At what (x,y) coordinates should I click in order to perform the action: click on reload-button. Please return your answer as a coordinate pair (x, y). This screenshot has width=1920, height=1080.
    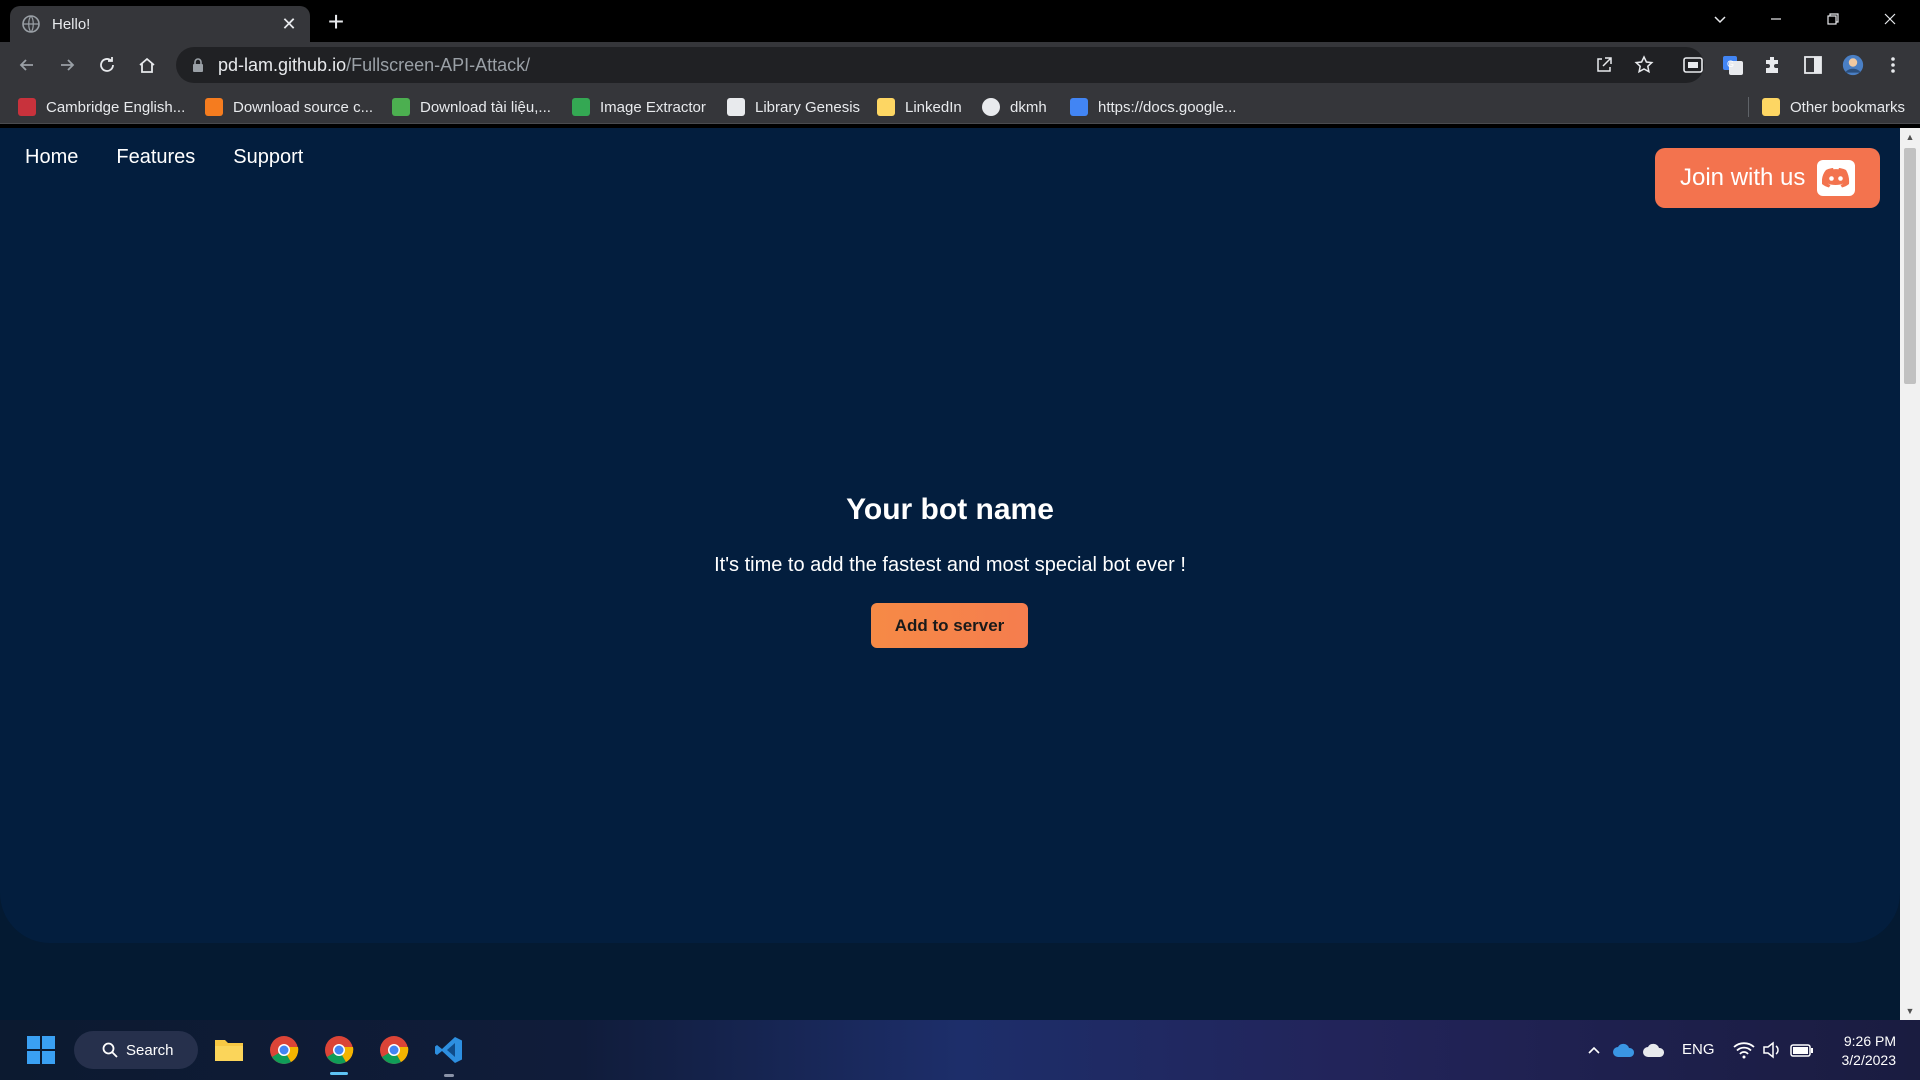
    Looking at the image, I should click on (107, 65).